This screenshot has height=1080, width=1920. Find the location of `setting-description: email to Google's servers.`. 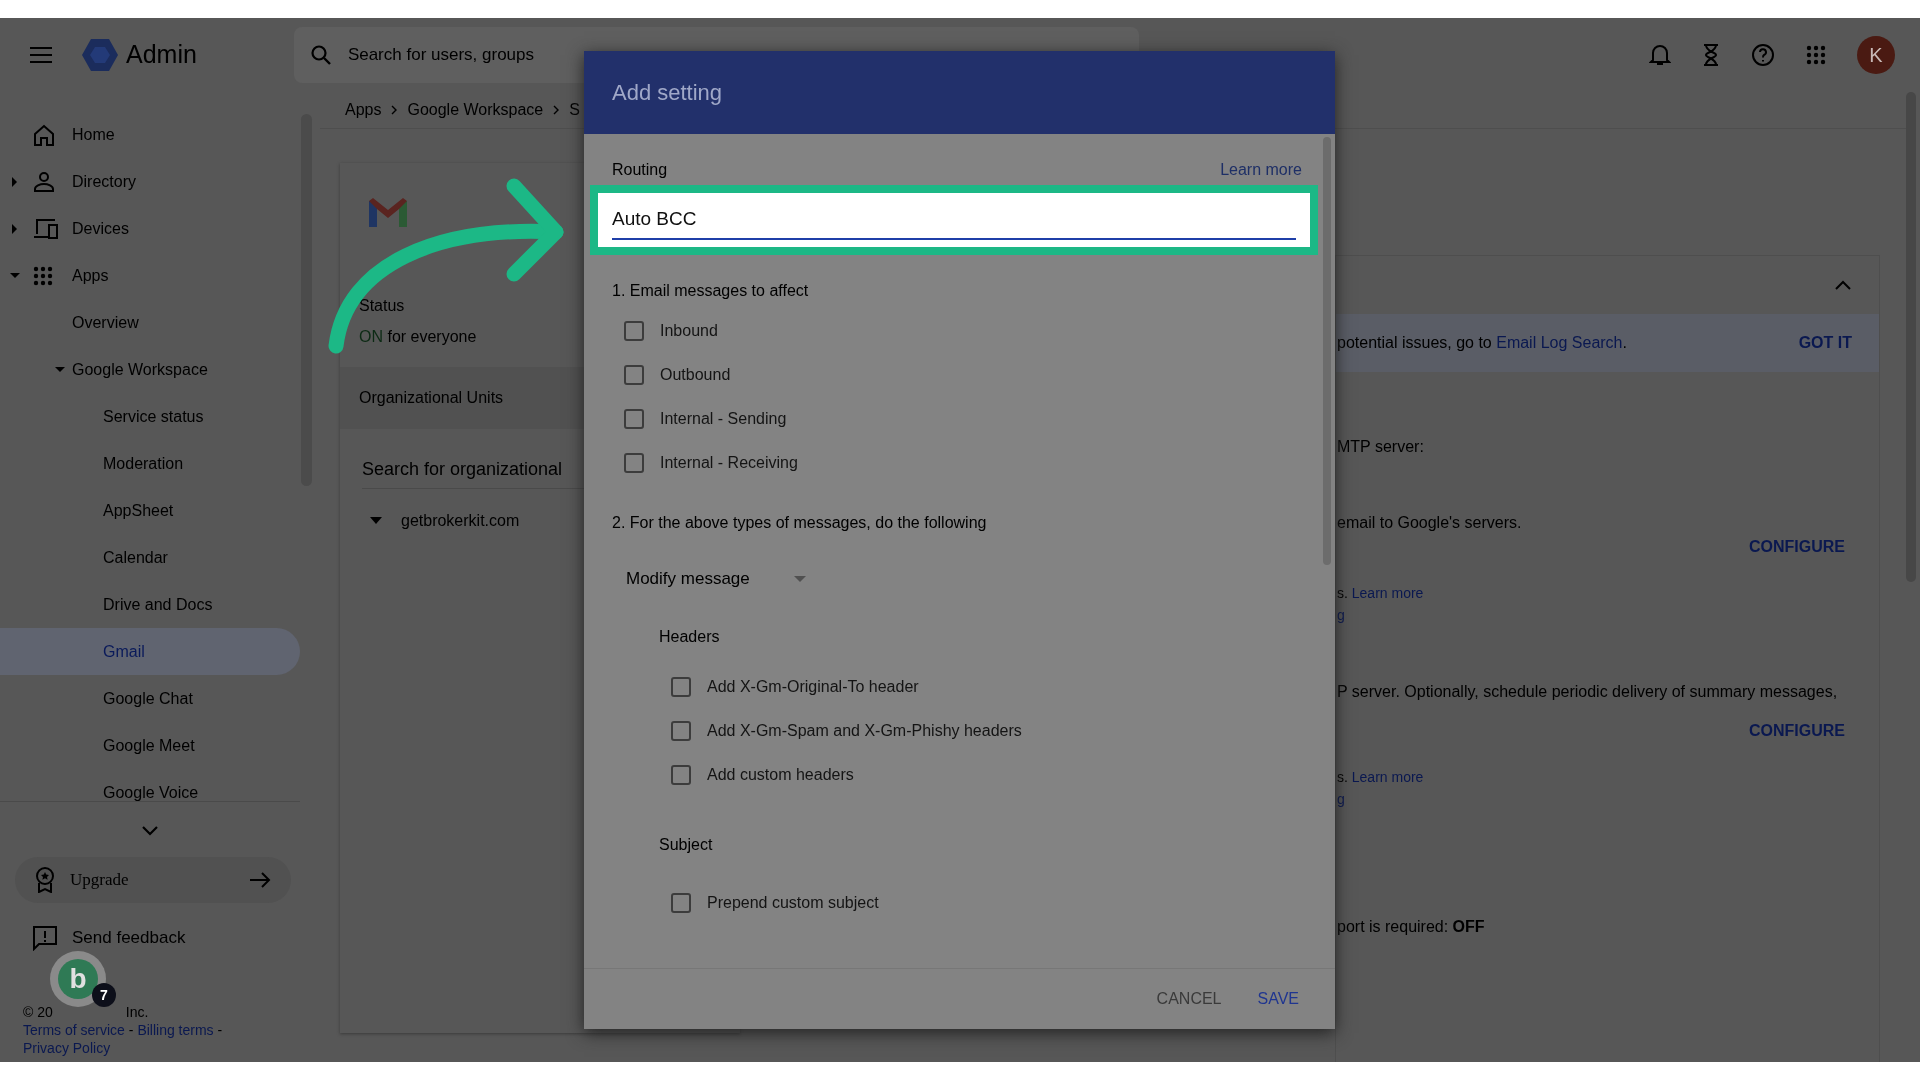

setting-description: email to Google's servers. is located at coordinates (1429, 522).